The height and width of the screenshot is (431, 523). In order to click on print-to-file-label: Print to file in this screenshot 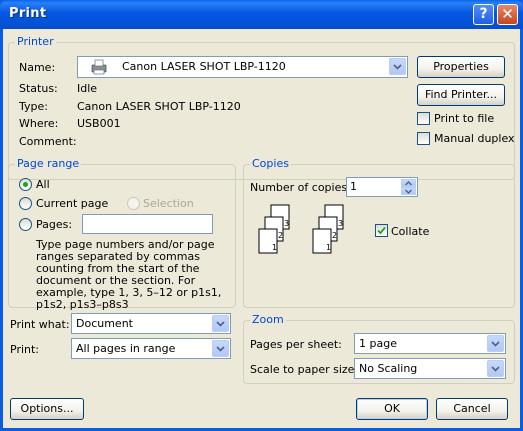, I will do `click(464, 118)`.